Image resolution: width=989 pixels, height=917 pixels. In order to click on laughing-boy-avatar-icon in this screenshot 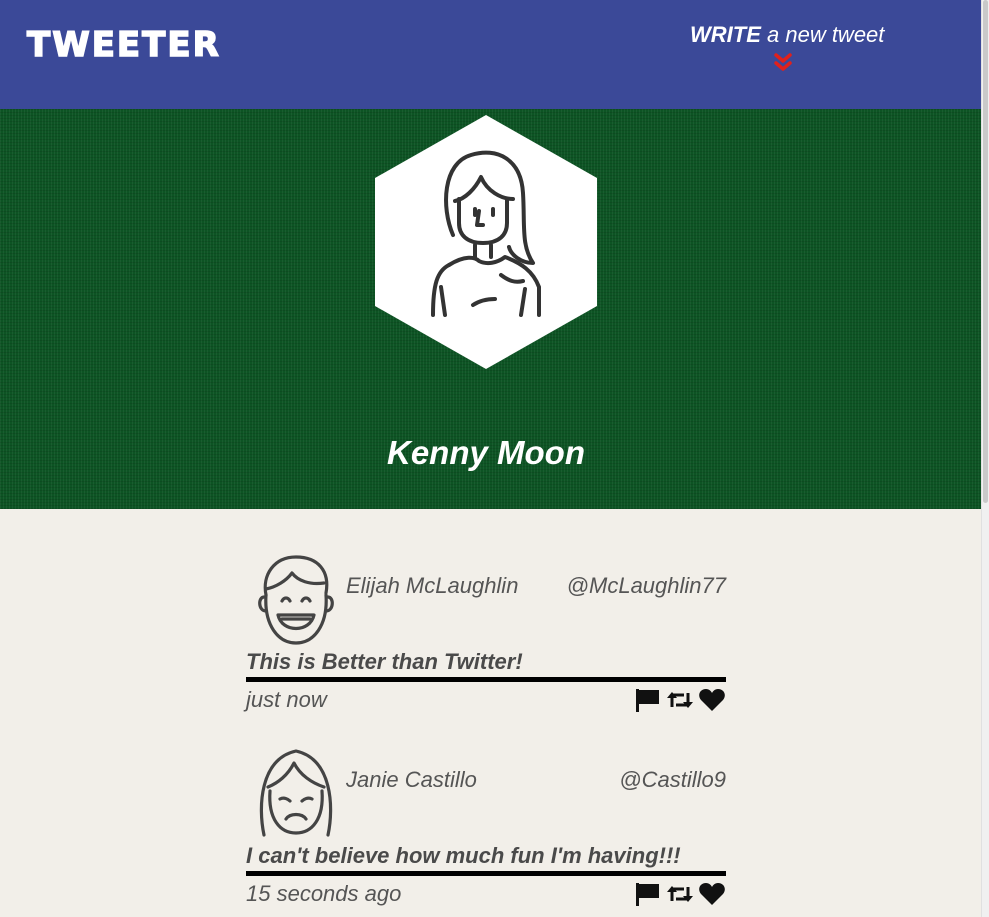, I will do `click(296, 600)`.